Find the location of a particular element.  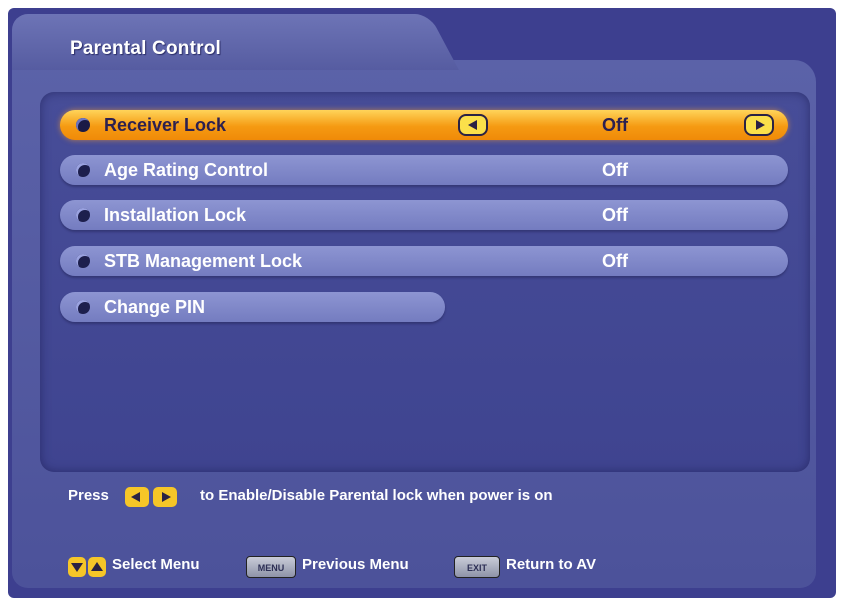

down-key-icon is located at coordinates (77, 567).